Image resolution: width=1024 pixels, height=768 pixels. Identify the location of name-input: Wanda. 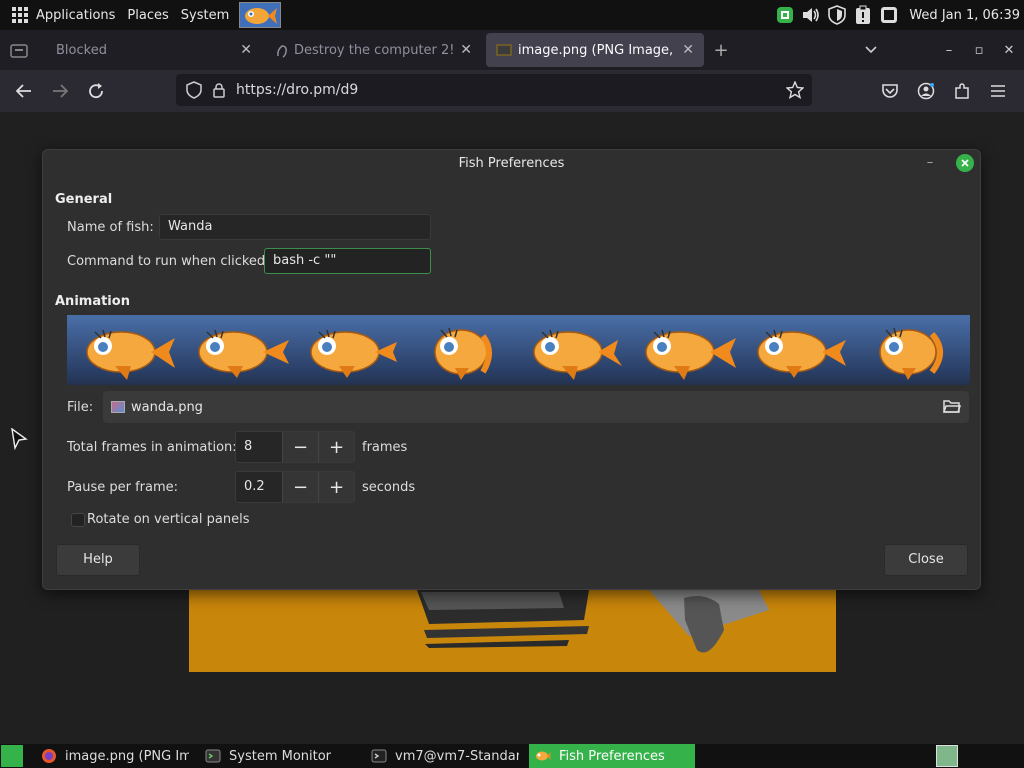
(295, 227).